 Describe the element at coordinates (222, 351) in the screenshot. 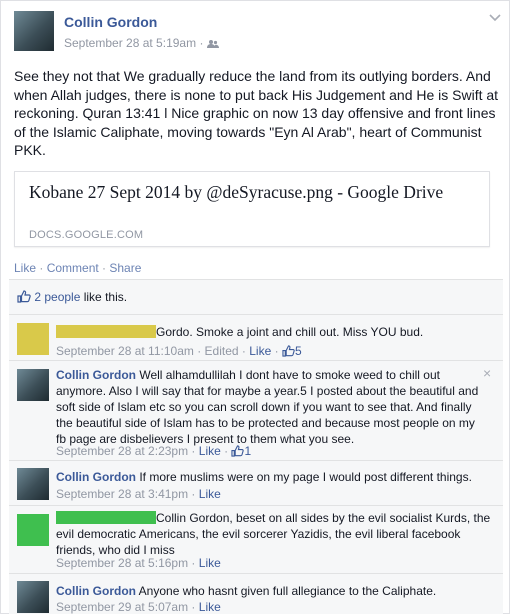

I see `edited-label: Edited` at that location.